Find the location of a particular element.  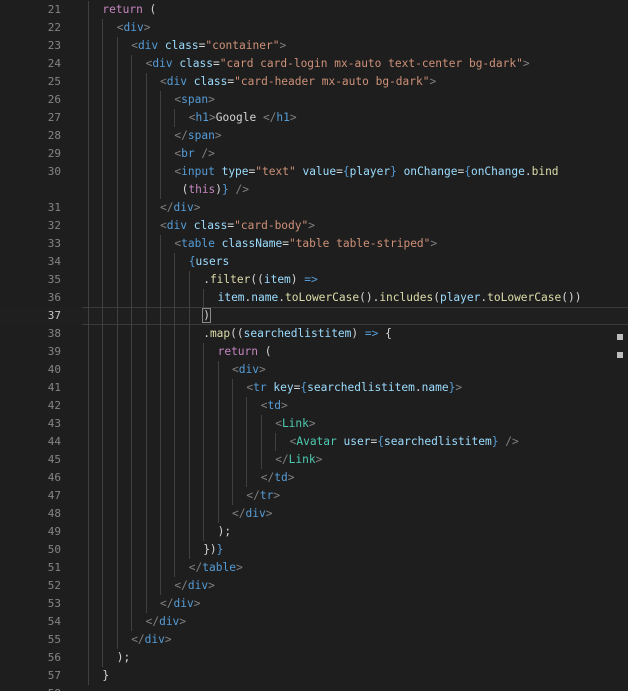

token: = is located at coordinates (285, 243).